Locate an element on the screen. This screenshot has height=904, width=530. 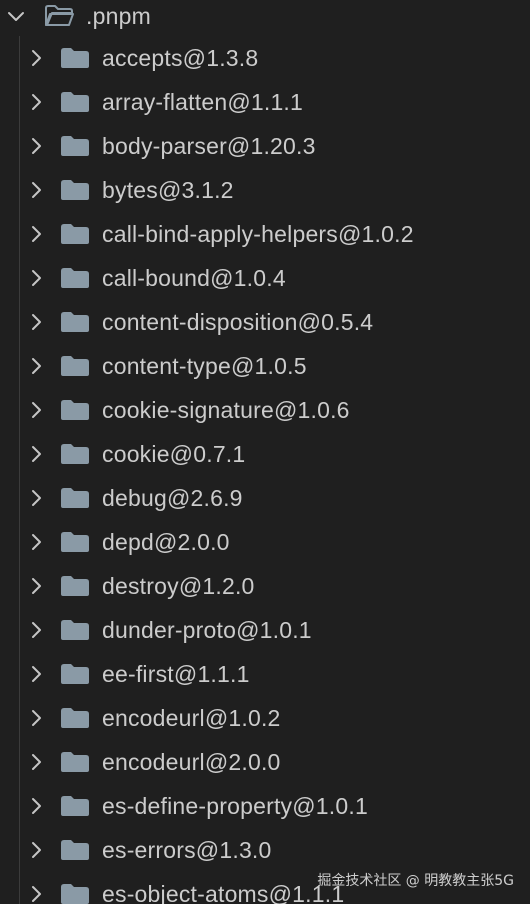
tree-row-encodeurl-1-0-2: encodeurl@1.0.2 is located at coordinates (265, 718).